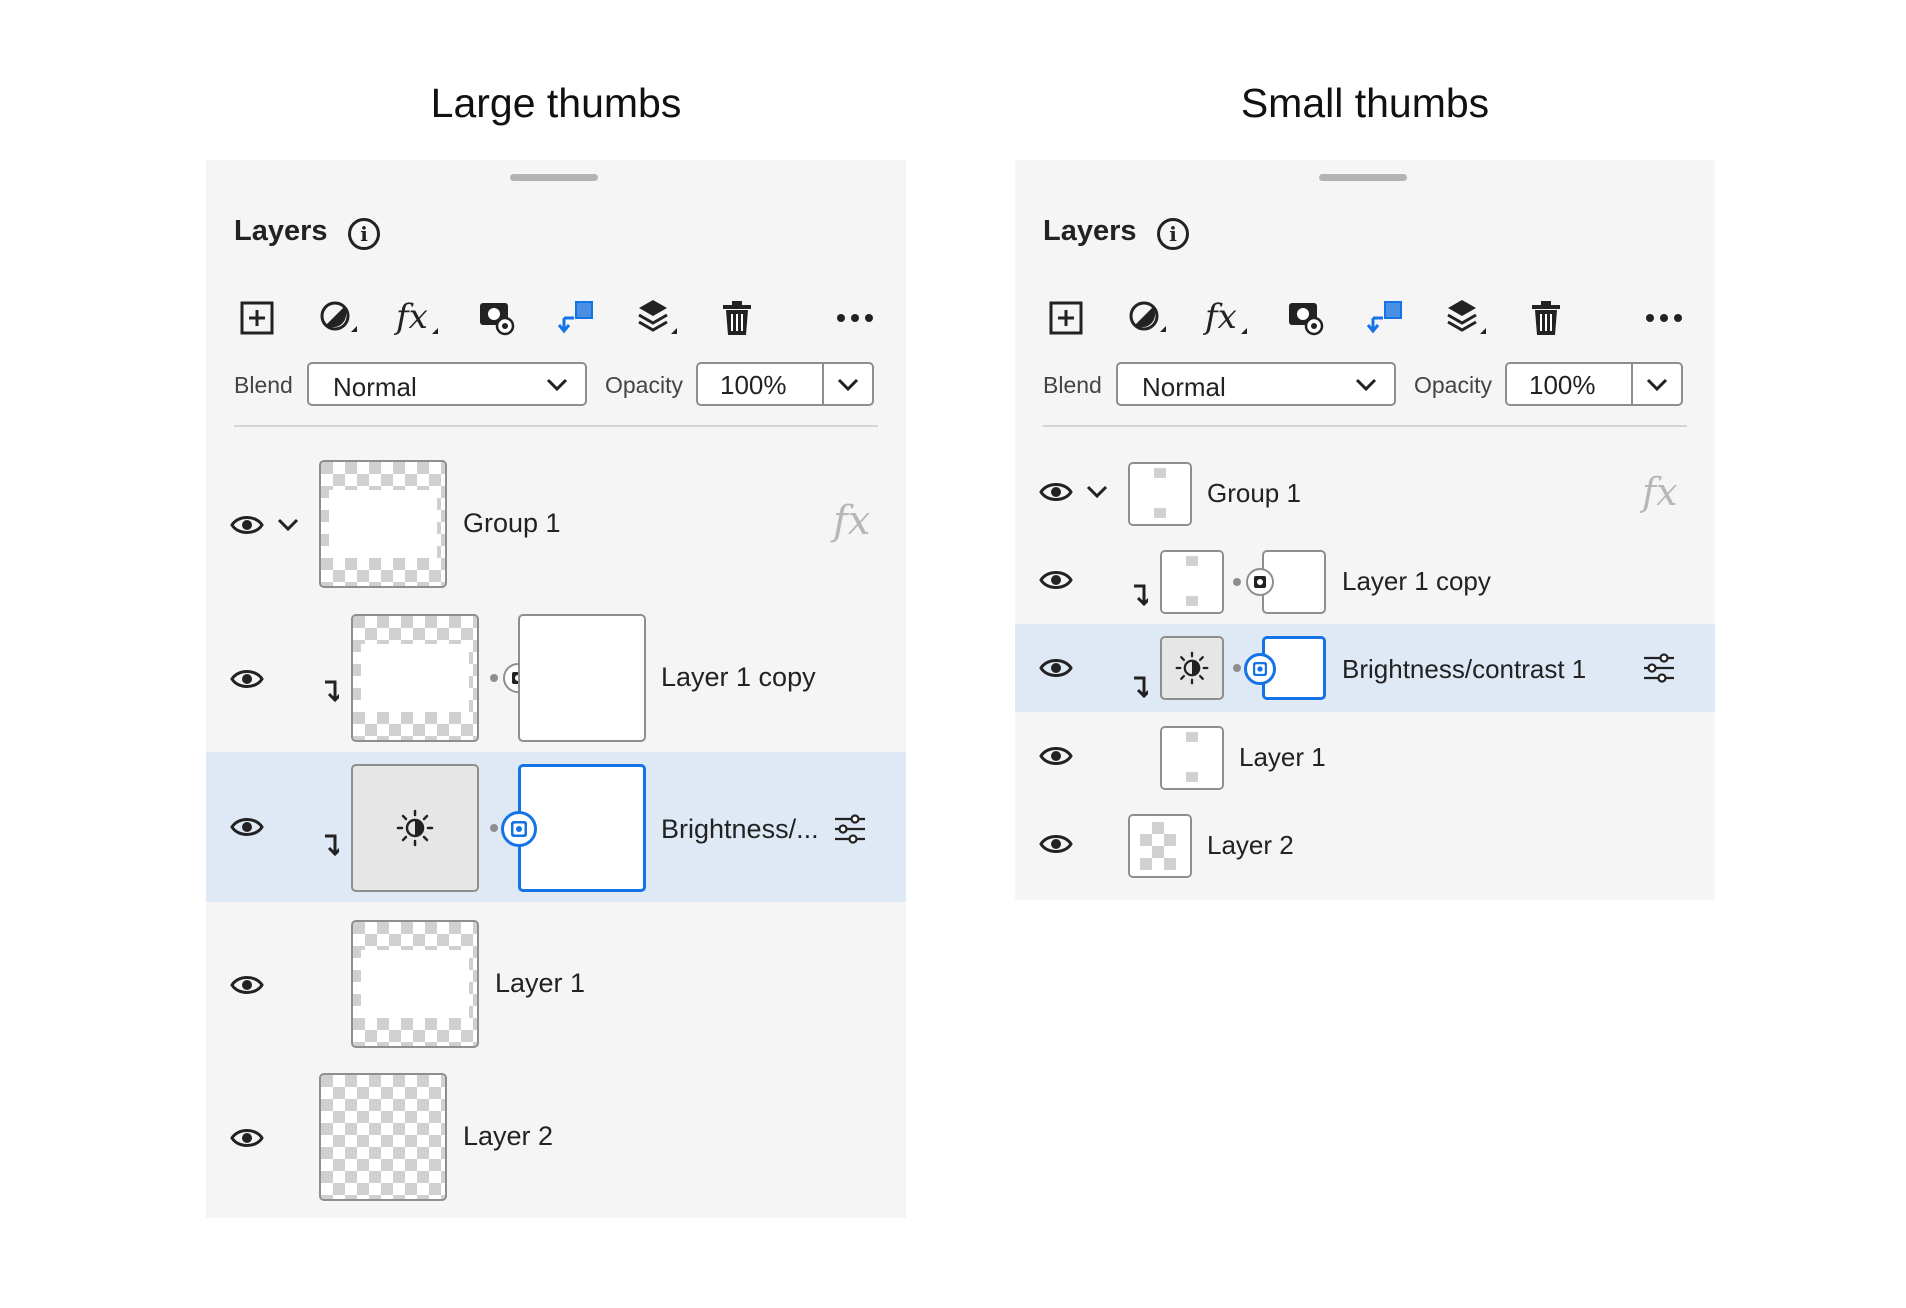  Describe the element at coordinates (375, 387) in the screenshot. I see `blend-mode-value: Normal` at that location.